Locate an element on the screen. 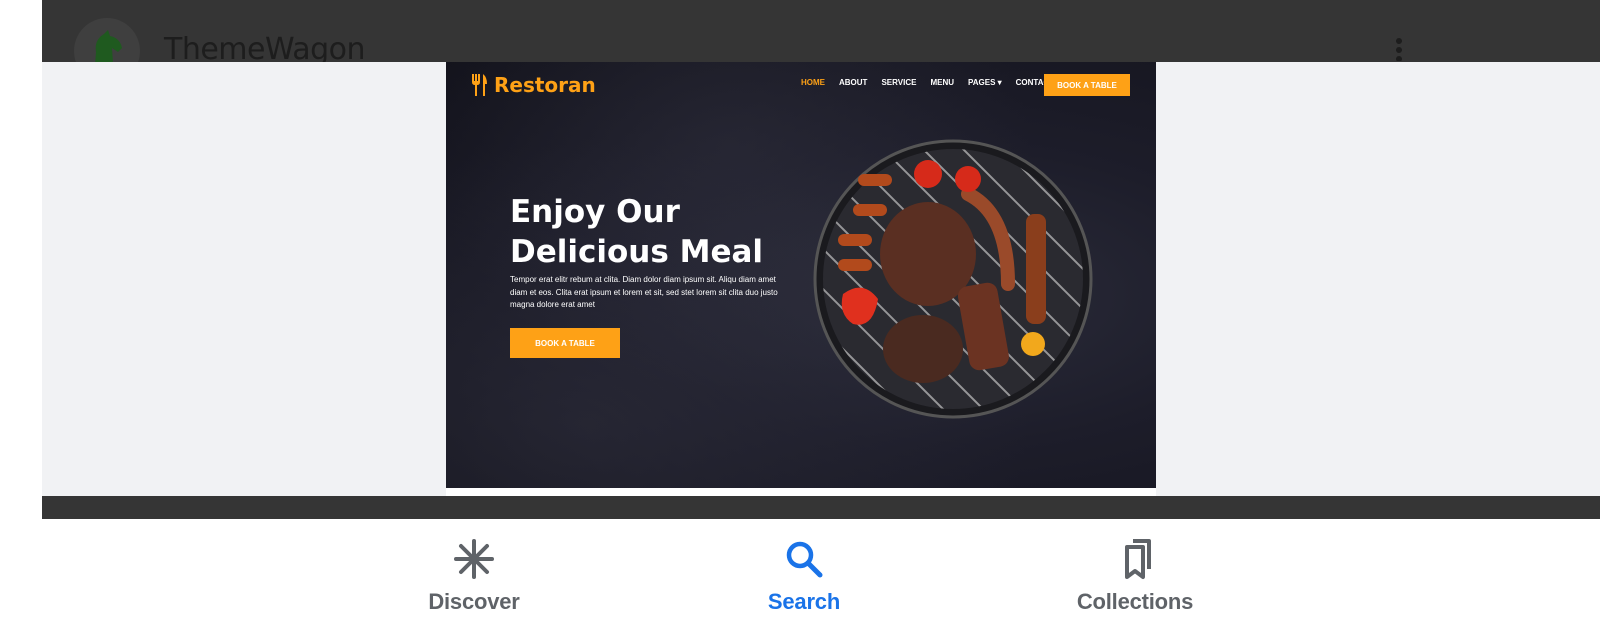 This screenshot has height=642, width=1600. bookmarks-icon is located at coordinates (1138, 559).